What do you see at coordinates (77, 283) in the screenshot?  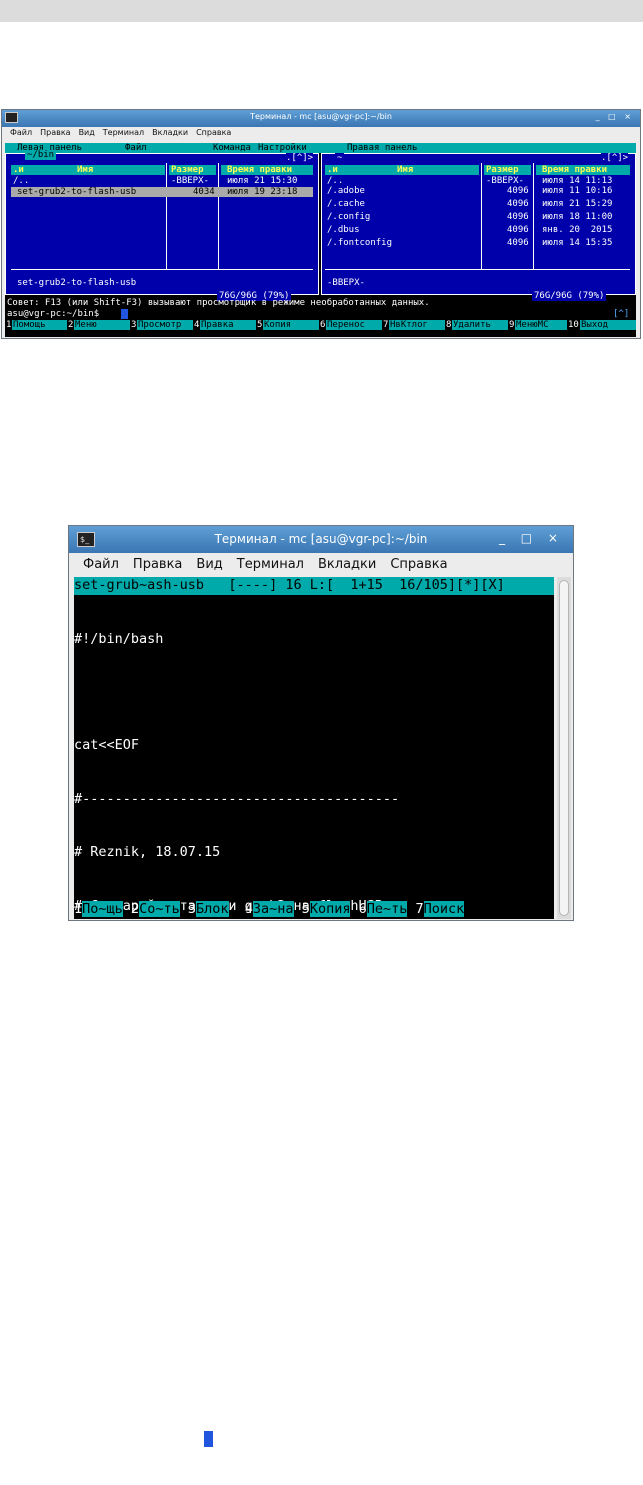 I see `left-mini-status: set-grub2-to-flash-usb` at bounding box center [77, 283].